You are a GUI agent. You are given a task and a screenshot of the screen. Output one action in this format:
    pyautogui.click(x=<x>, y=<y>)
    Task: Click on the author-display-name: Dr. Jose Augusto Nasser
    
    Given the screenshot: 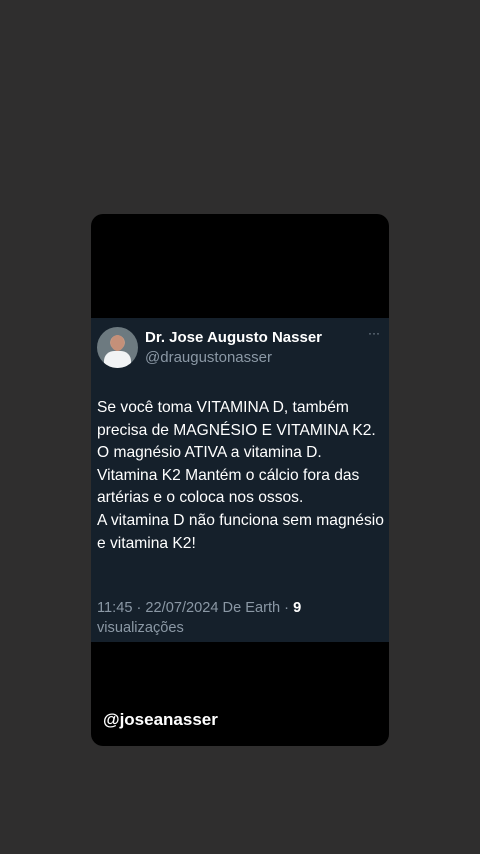 What is the action you would take?
    pyautogui.click(x=233, y=337)
    